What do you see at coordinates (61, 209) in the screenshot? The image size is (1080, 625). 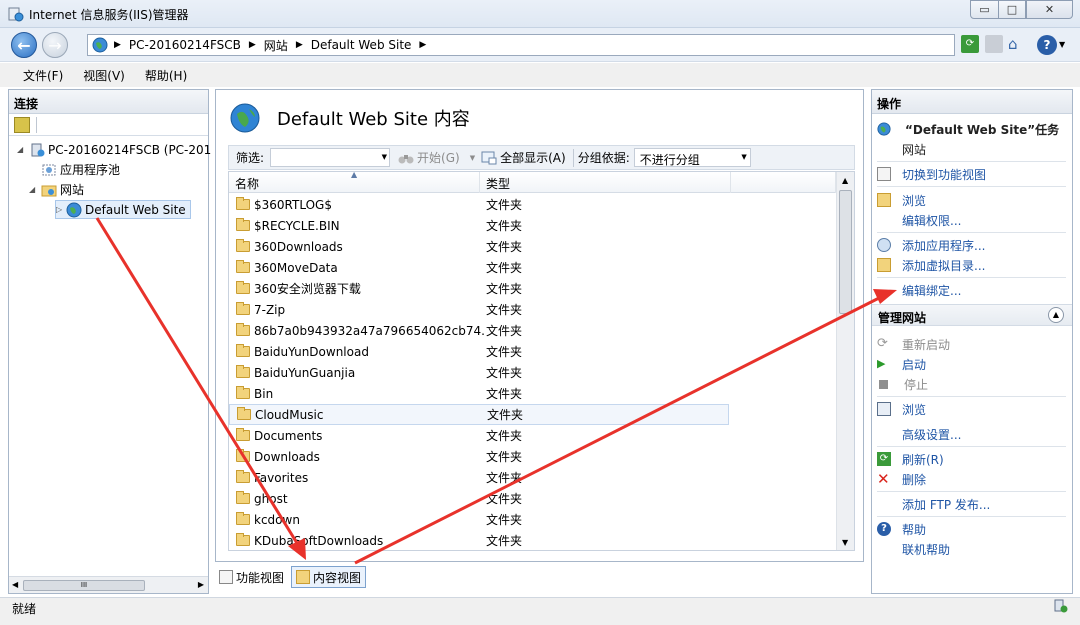 I see `tree-expand-icon: ▷` at bounding box center [61, 209].